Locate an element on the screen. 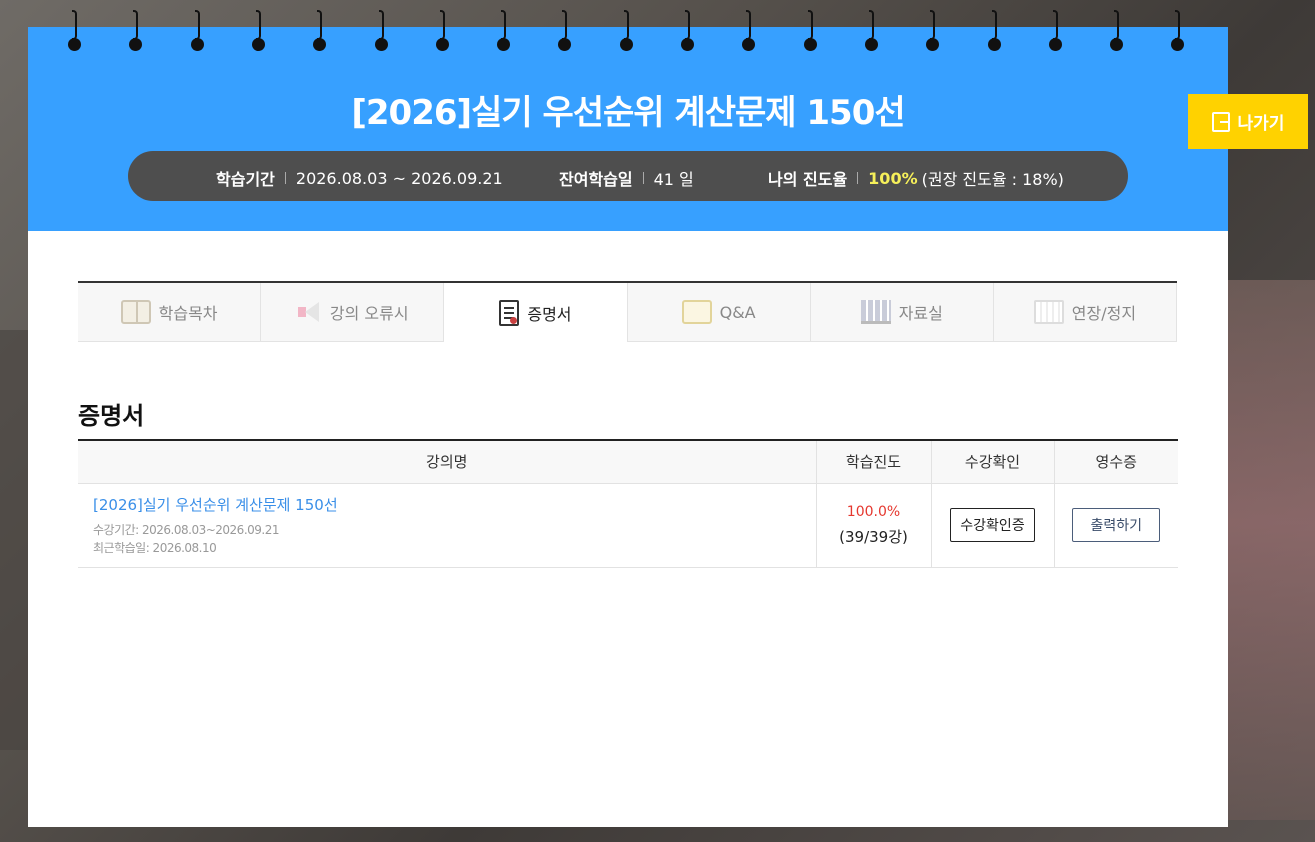 Image resolution: width=1315 pixels, height=842 pixels. chat-icon is located at coordinates (696, 312).